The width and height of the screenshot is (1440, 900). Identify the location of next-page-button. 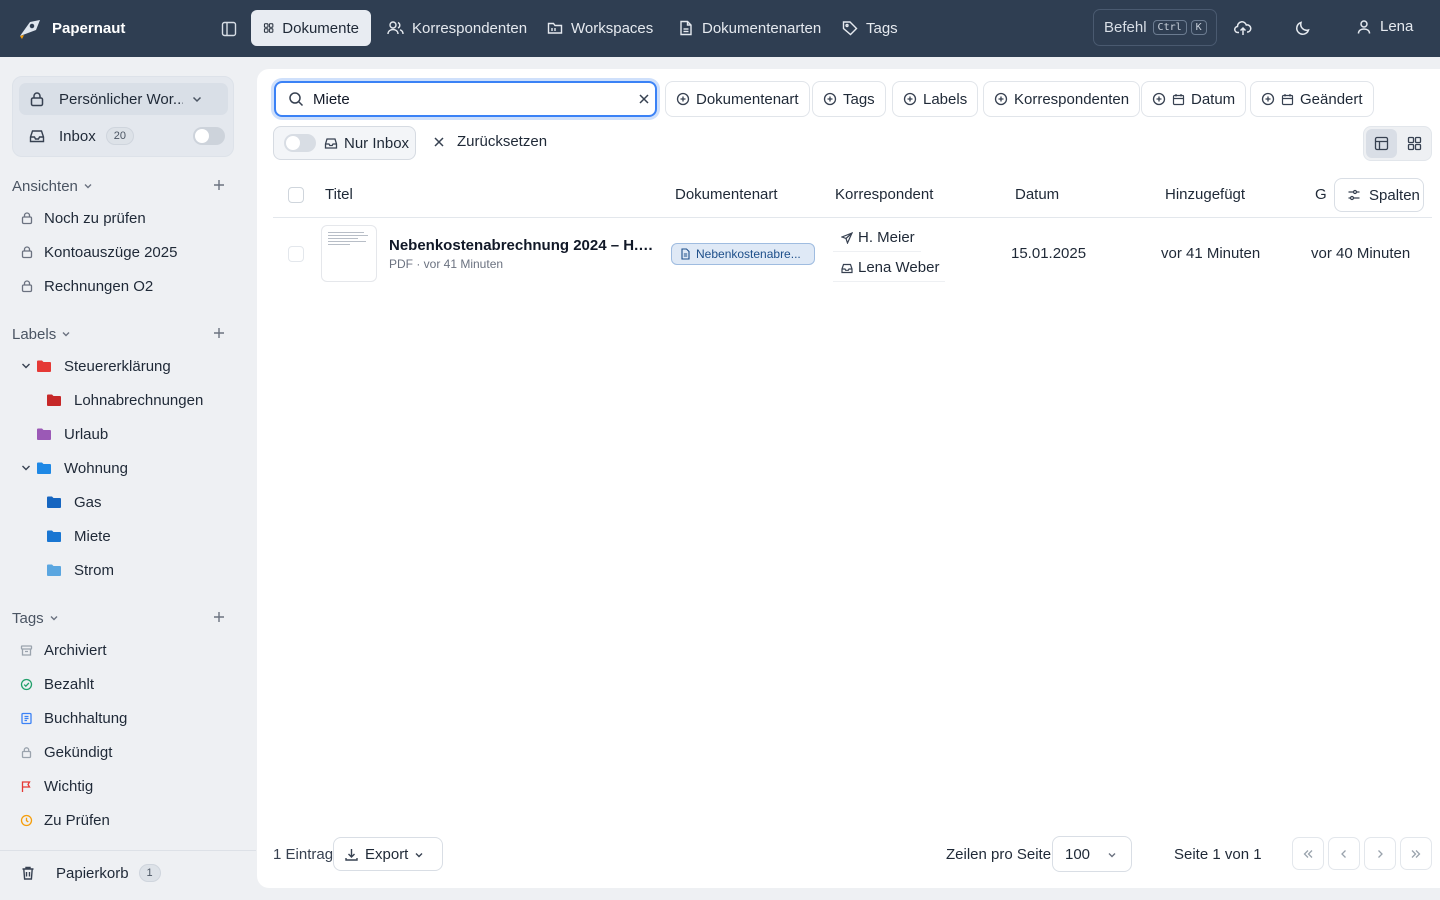
(1380, 853).